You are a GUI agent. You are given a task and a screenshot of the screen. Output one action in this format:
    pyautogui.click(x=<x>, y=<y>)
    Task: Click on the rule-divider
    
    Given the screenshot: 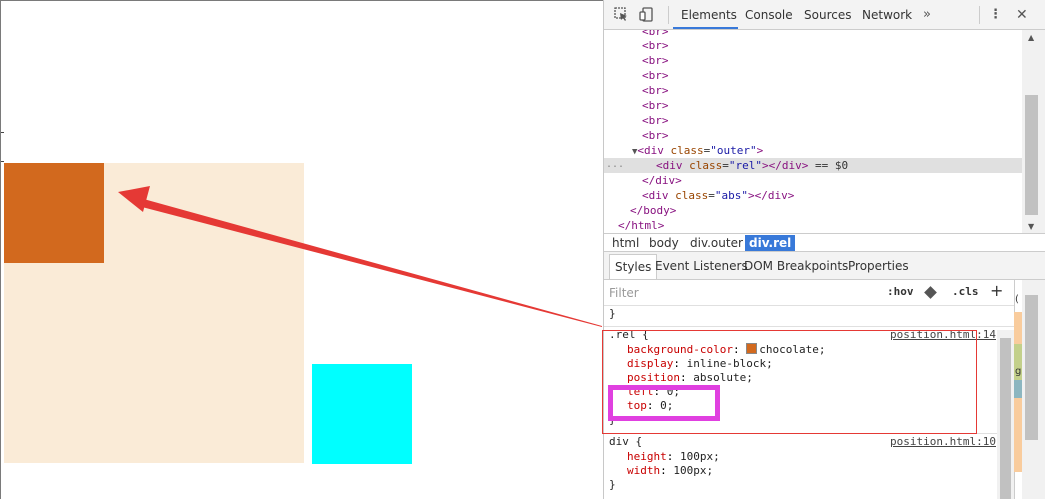 What is the action you would take?
    pyautogui.click(x=809, y=326)
    